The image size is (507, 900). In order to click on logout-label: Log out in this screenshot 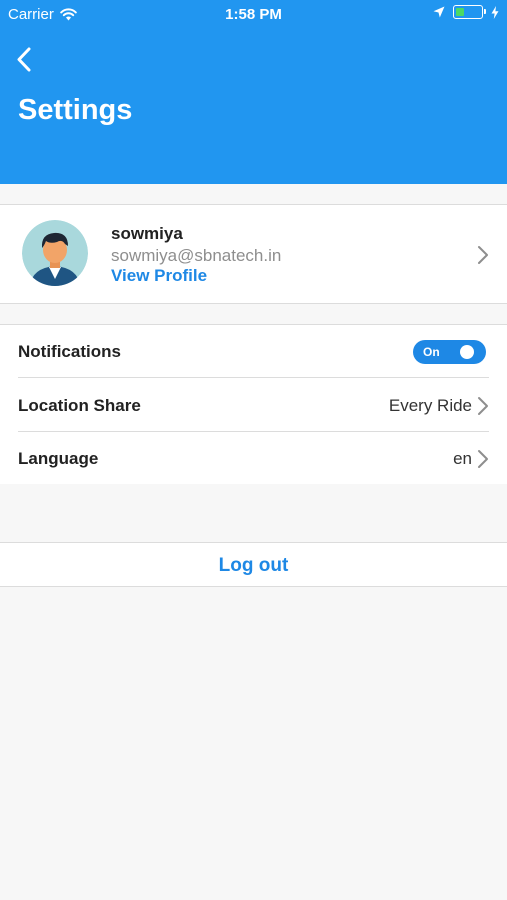, I will do `click(253, 565)`.